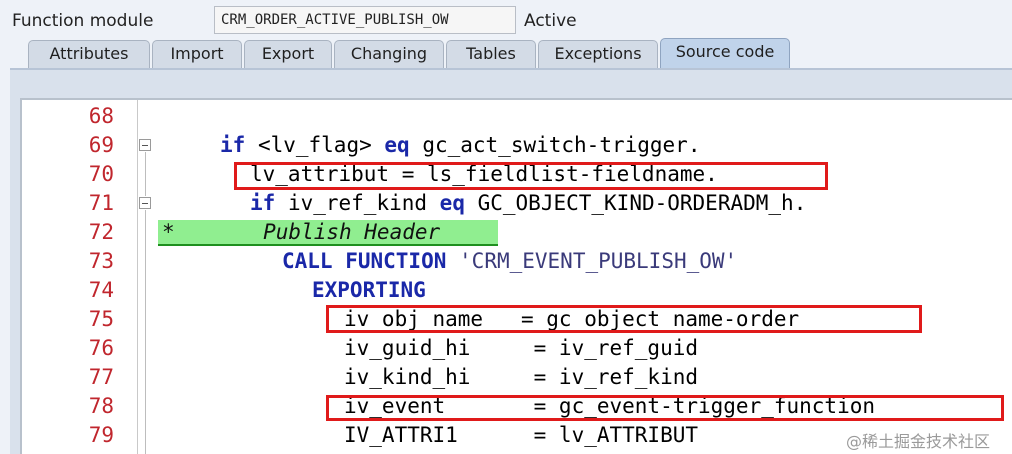 The height and width of the screenshot is (454, 1012). Describe the element at coordinates (101, 406) in the screenshot. I see `line-number: 78` at that location.